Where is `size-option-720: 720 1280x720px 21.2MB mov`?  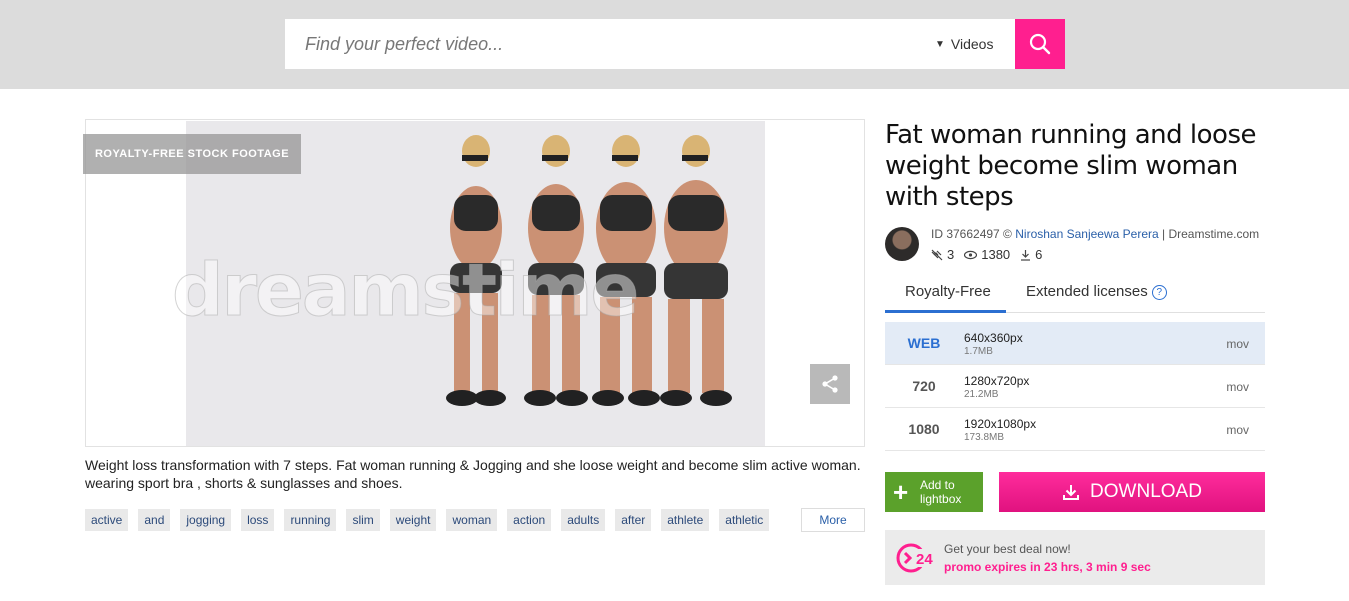
size-option-720: 720 1280x720px 21.2MB mov is located at coordinates (1075, 386).